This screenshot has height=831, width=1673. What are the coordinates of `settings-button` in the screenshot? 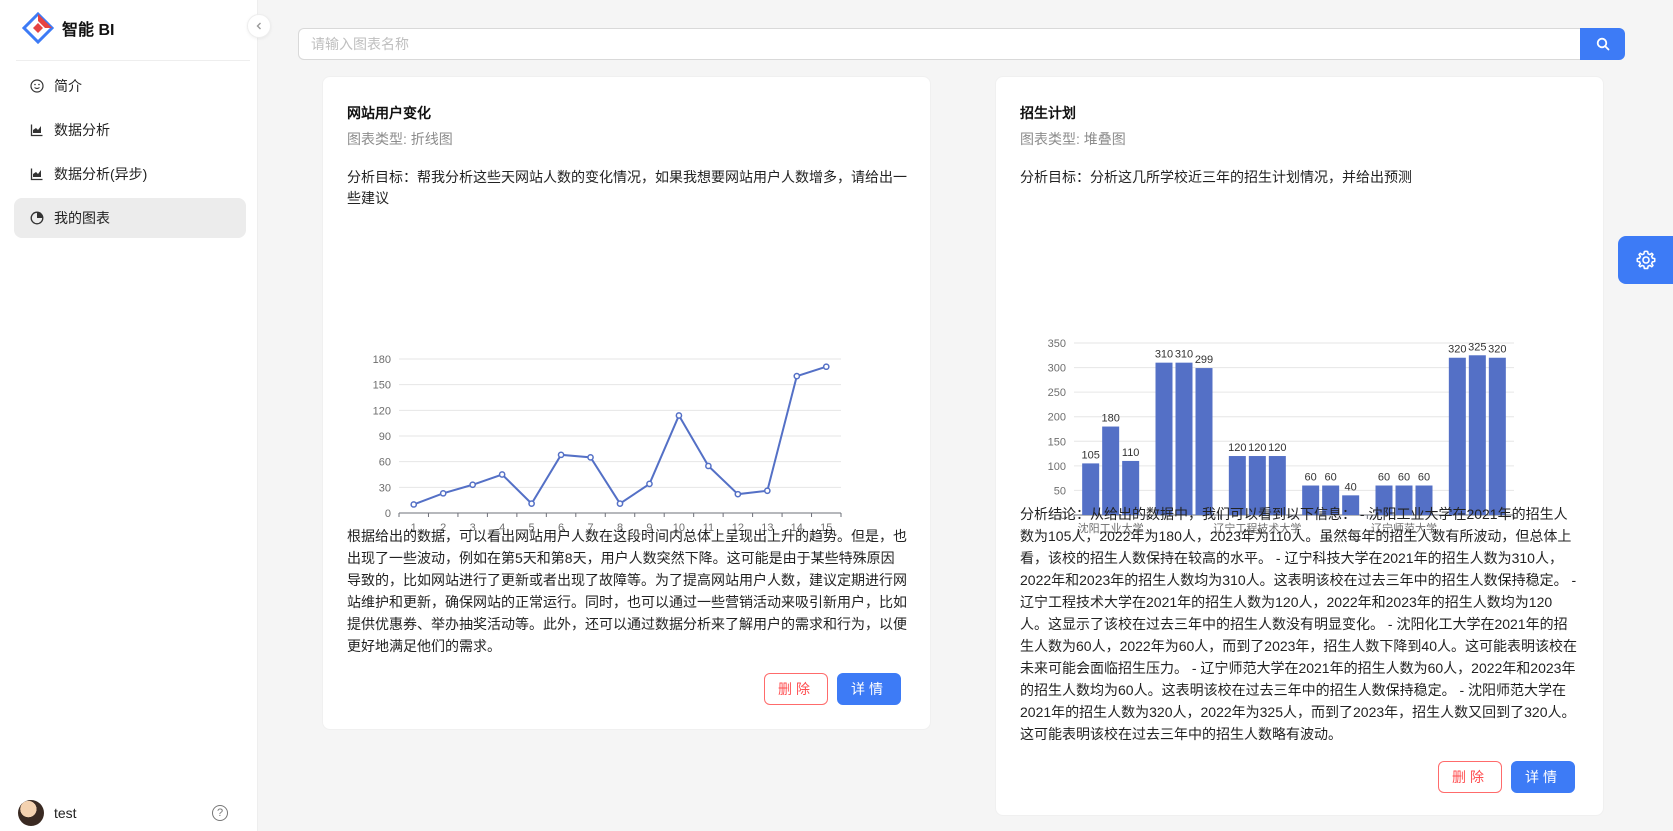 It's located at (1645, 260).